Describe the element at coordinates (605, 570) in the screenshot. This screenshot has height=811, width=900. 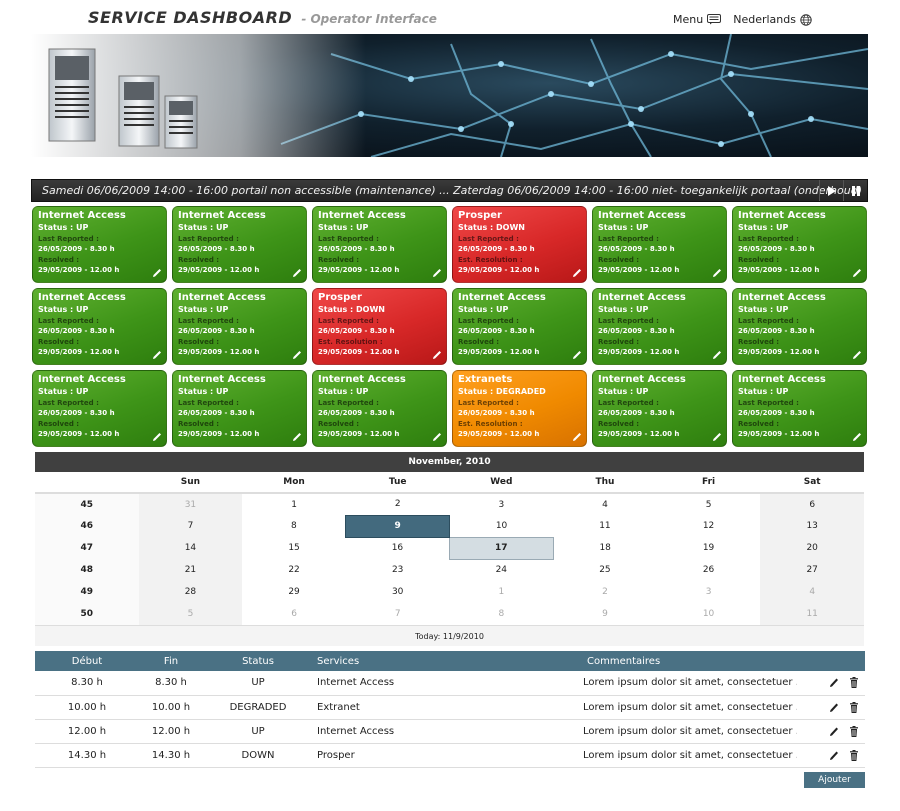
I see `calendar-day: 25` at that location.